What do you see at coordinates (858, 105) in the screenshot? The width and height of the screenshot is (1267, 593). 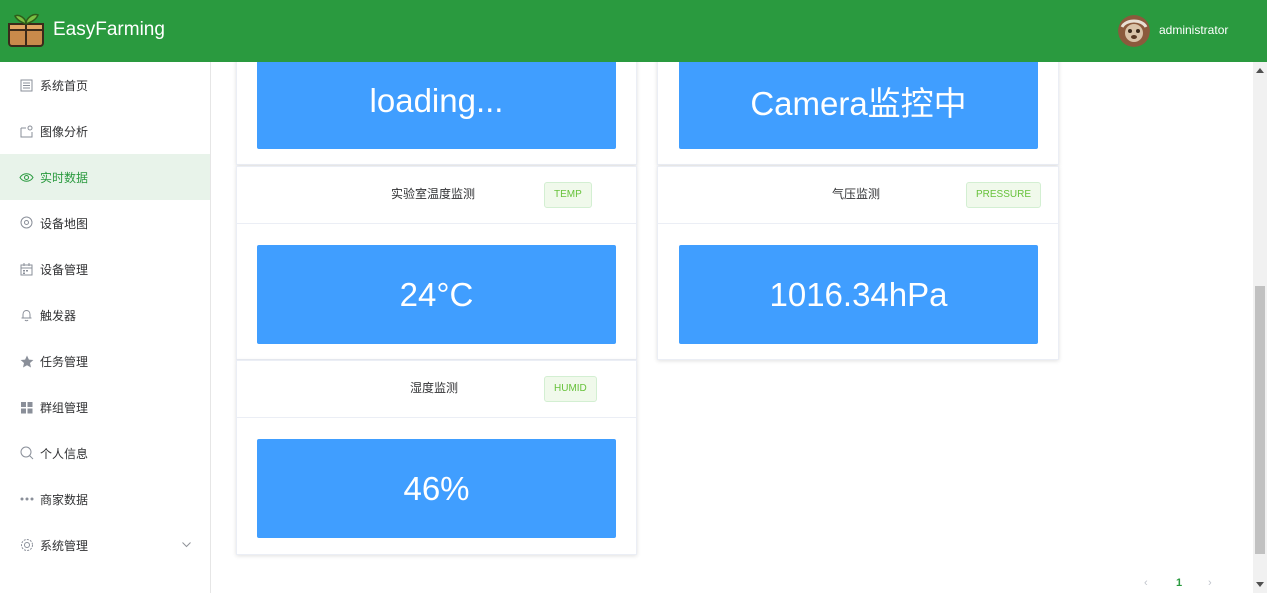 I see `camera-panel: Camera监控中` at bounding box center [858, 105].